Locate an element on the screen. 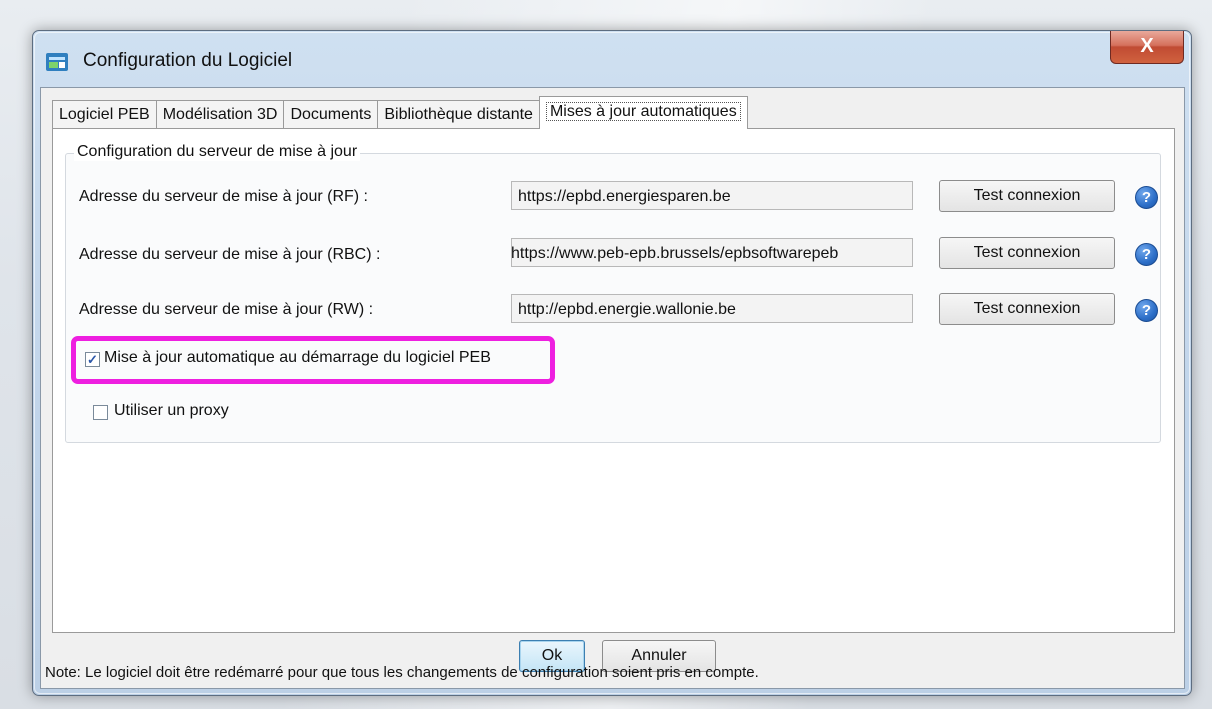 The image size is (1212, 709). close-button: X is located at coordinates (1147, 47).